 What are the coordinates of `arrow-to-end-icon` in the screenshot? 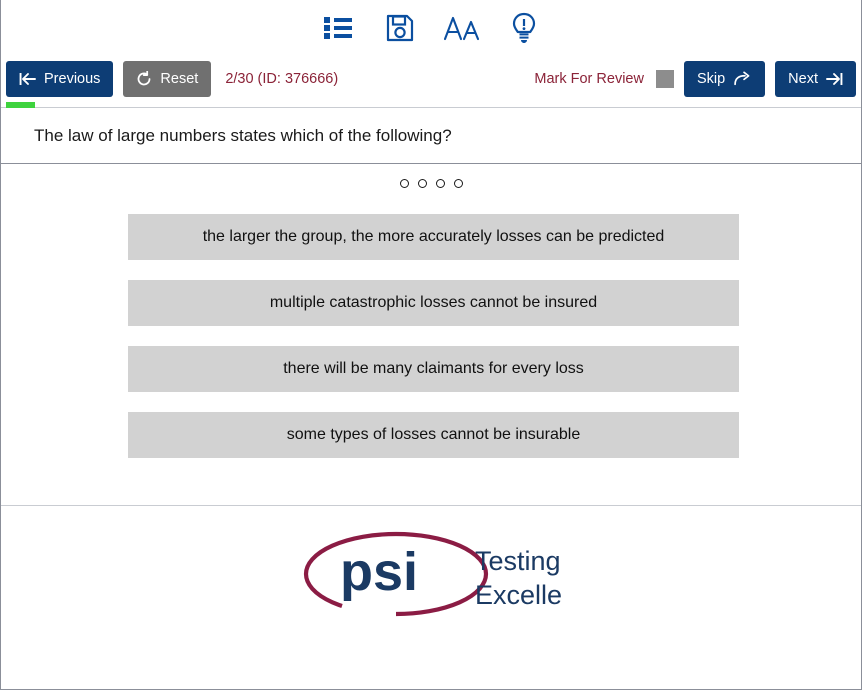 It's located at (834, 79).